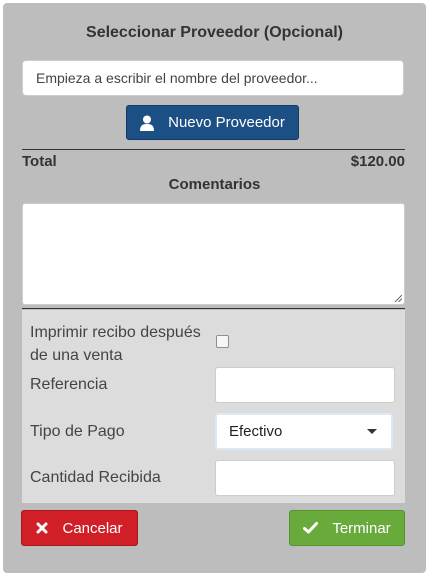 This screenshot has height=583, width=434. What do you see at coordinates (42, 528) in the screenshot?
I see `close-icon` at bounding box center [42, 528].